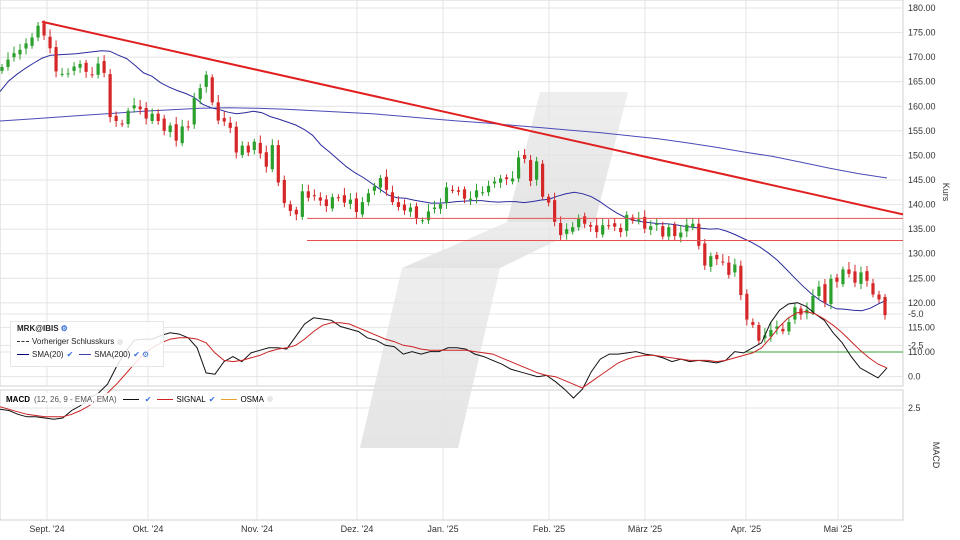 The image size is (960, 540). What do you see at coordinates (922, 131) in the screenshot?
I see `price-y-tick-label: 155.00` at bounding box center [922, 131].